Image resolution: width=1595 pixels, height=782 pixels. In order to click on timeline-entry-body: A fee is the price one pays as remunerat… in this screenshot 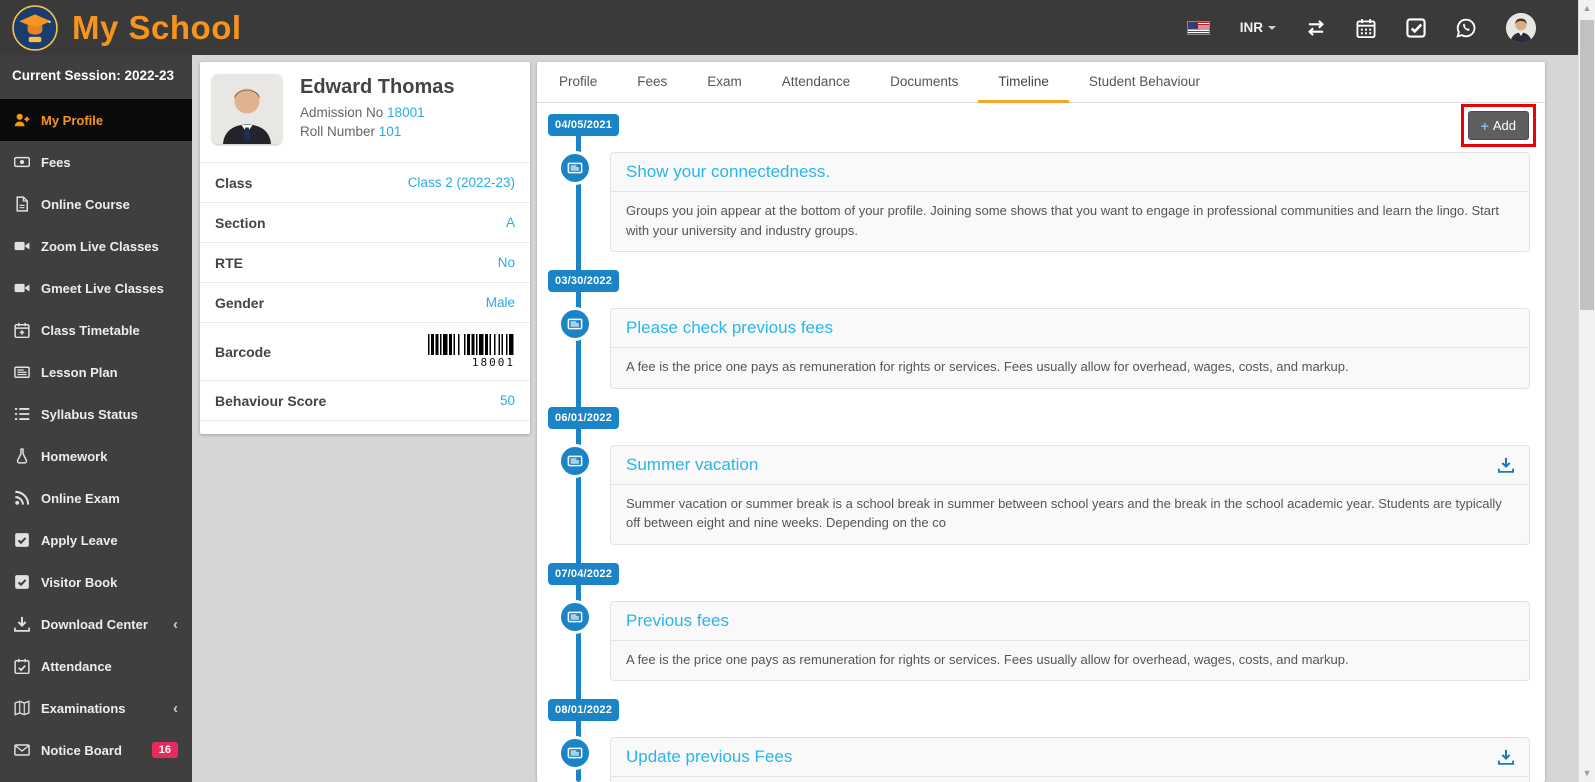, I will do `click(1070, 779)`.